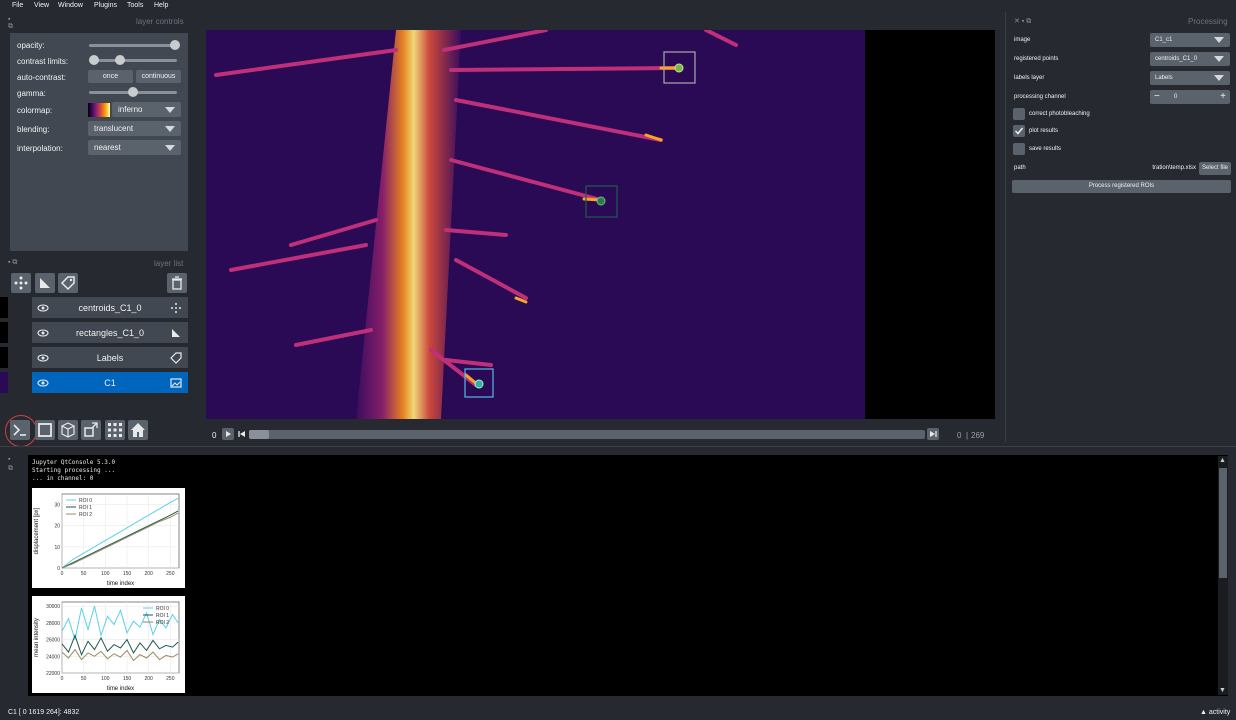  Describe the element at coordinates (1190, 97) in the screenshot. I see `processing-channel-stepper: − 0 +` at that location.